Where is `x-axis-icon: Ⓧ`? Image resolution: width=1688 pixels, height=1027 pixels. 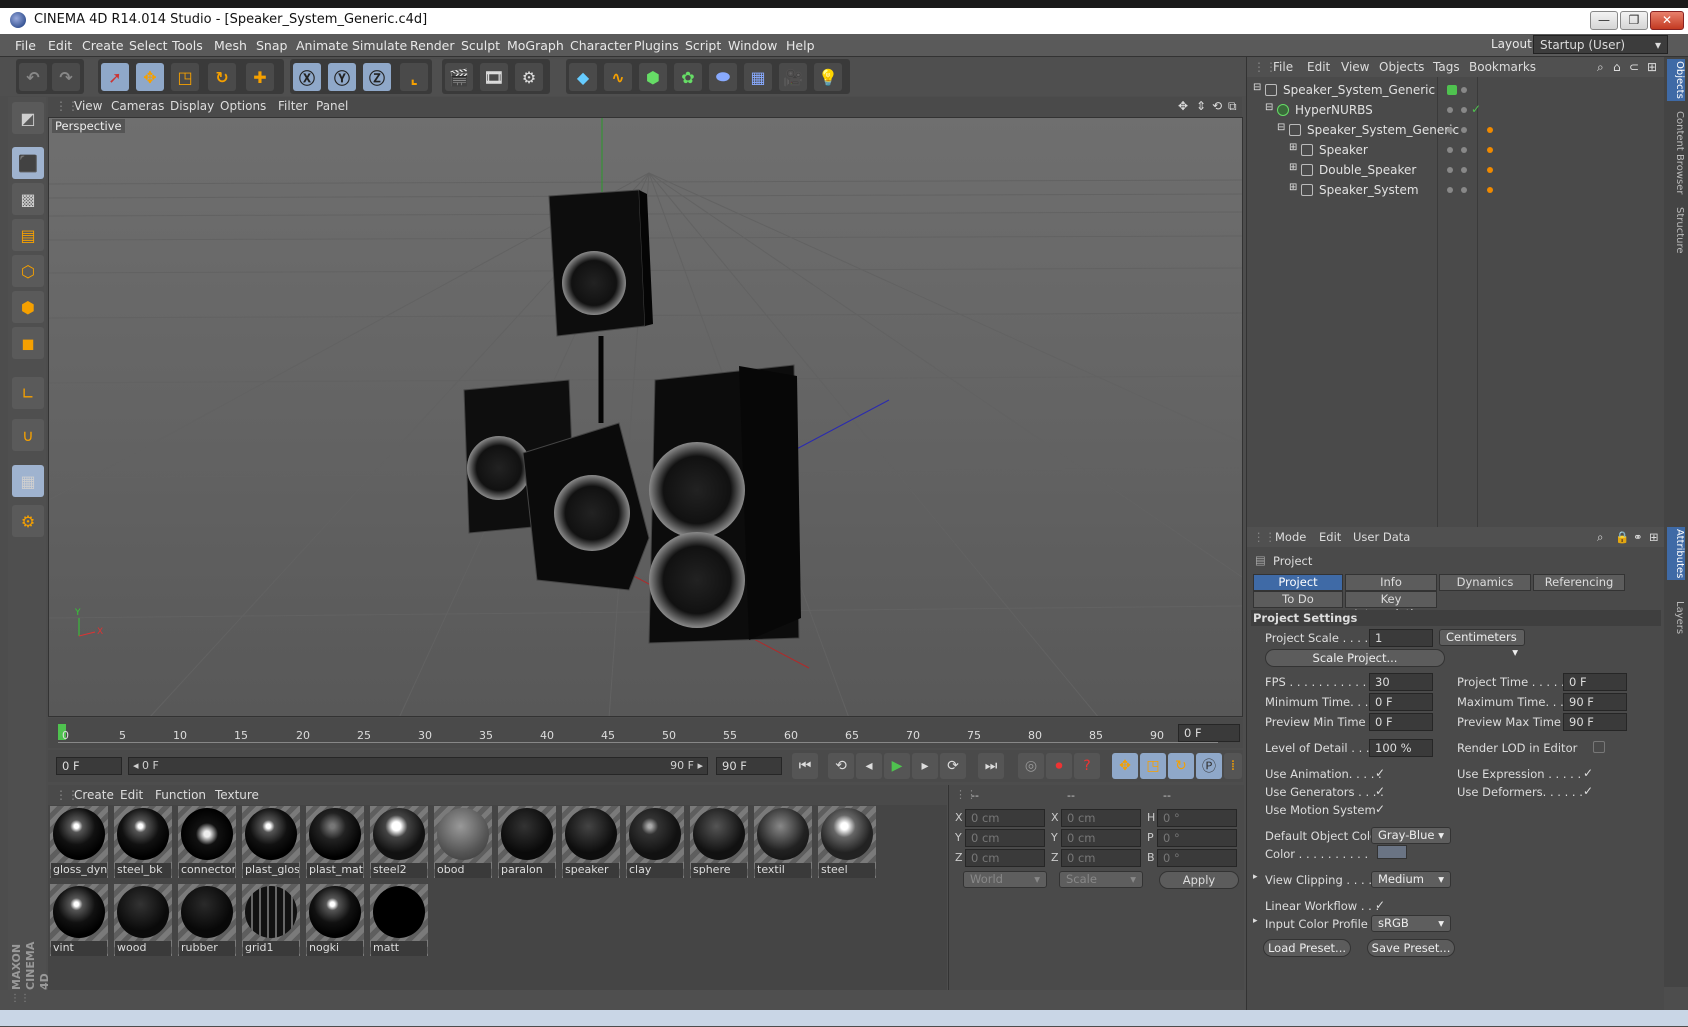
x-axis-icon: Ⓧ is located at coordinates (307, 77).